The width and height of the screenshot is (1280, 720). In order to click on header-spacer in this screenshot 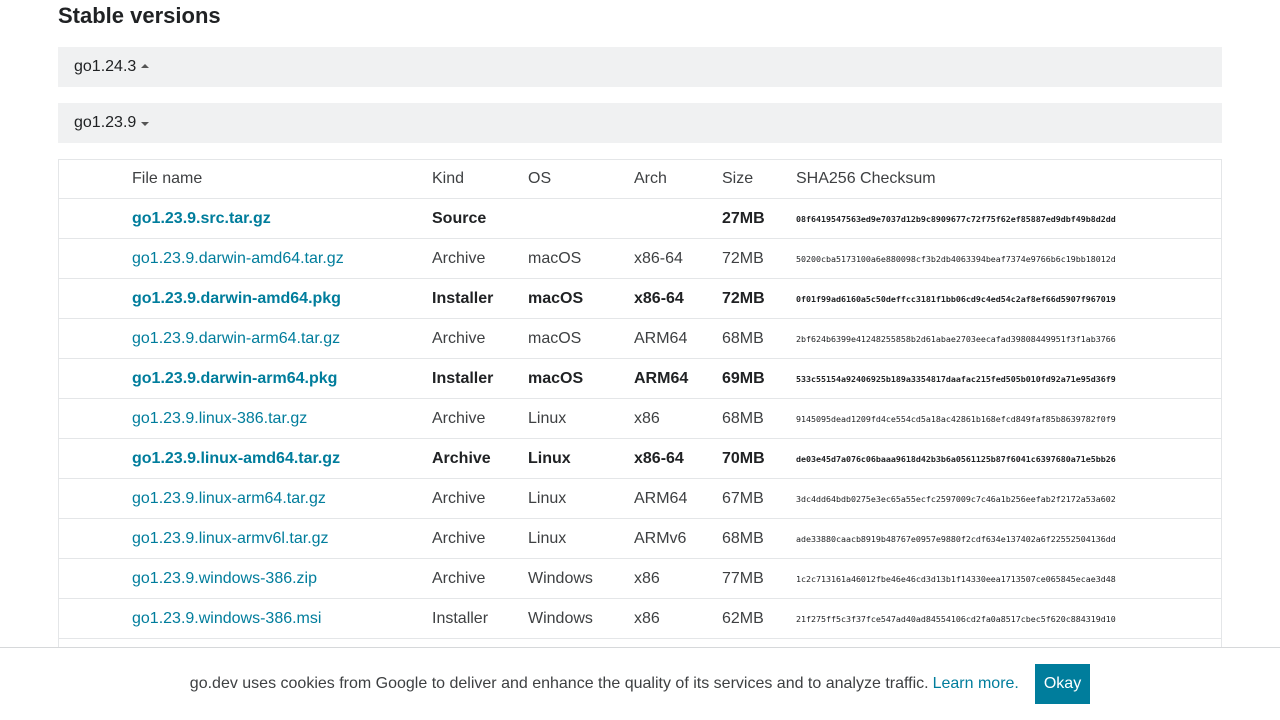, I will do `click(95, 179)`.